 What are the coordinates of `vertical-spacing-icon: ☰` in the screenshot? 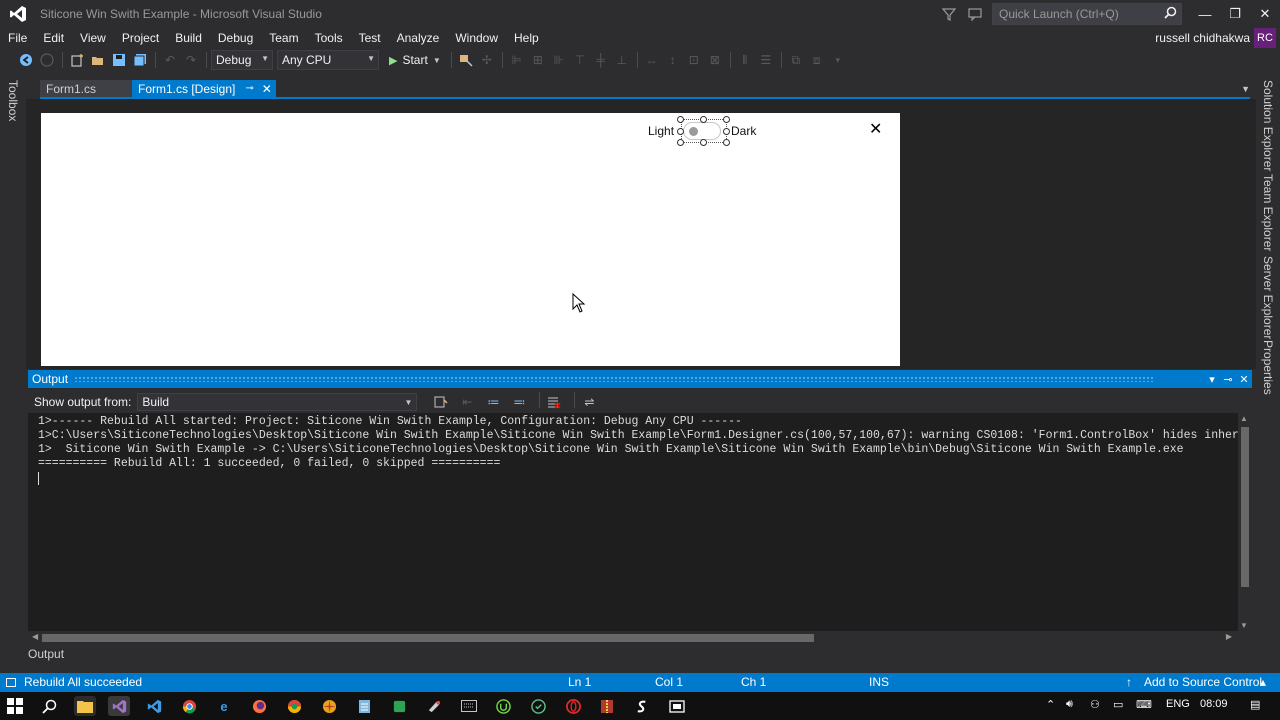 It's located at (766, 60).